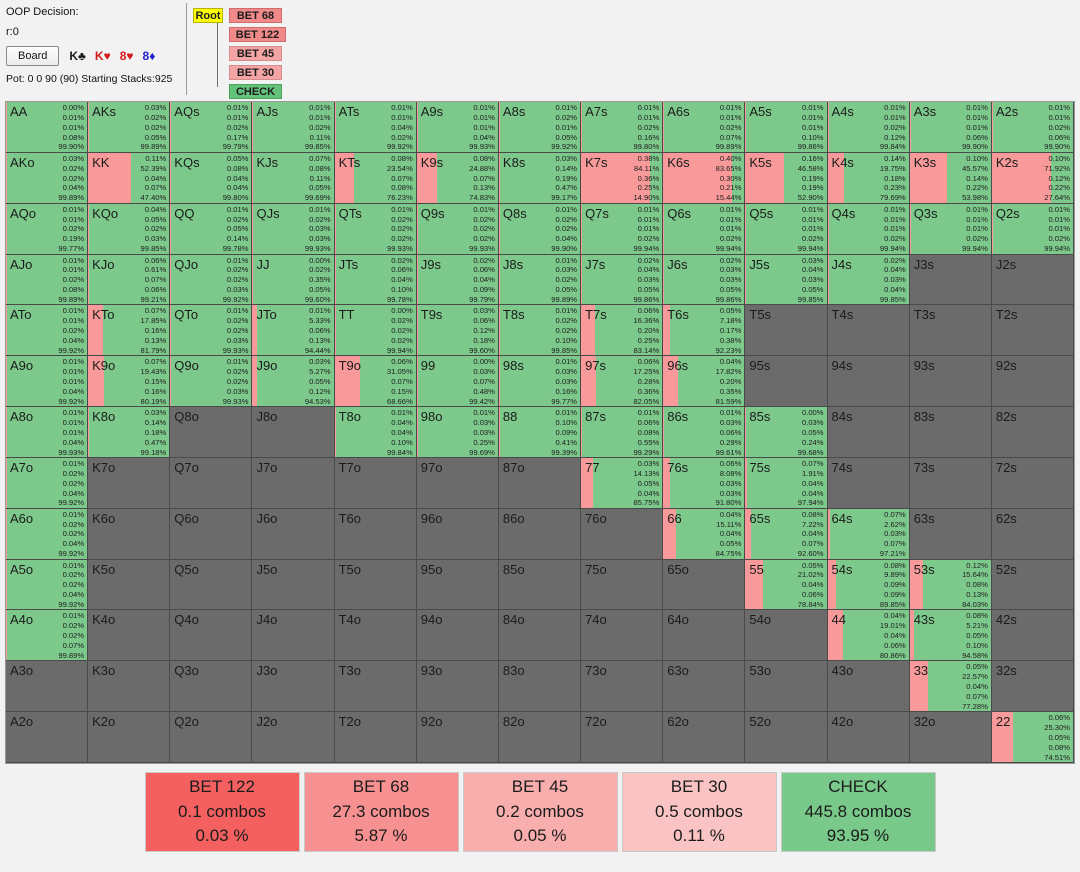 Image resolution: width=1080 pixels, height=872 pixels. Describe the element at coordinates (786, 382) in the screenshot. I see `range-cell-95s: 95s` at that location.